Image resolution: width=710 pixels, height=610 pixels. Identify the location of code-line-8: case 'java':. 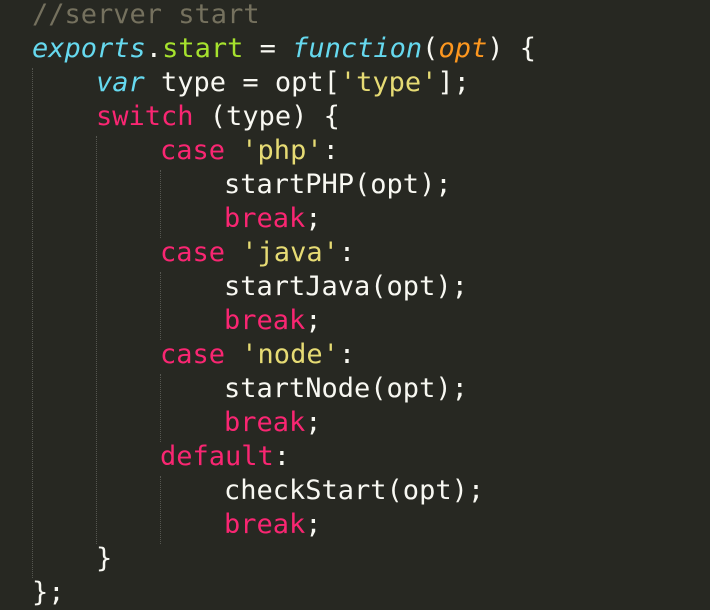
(257, 253).